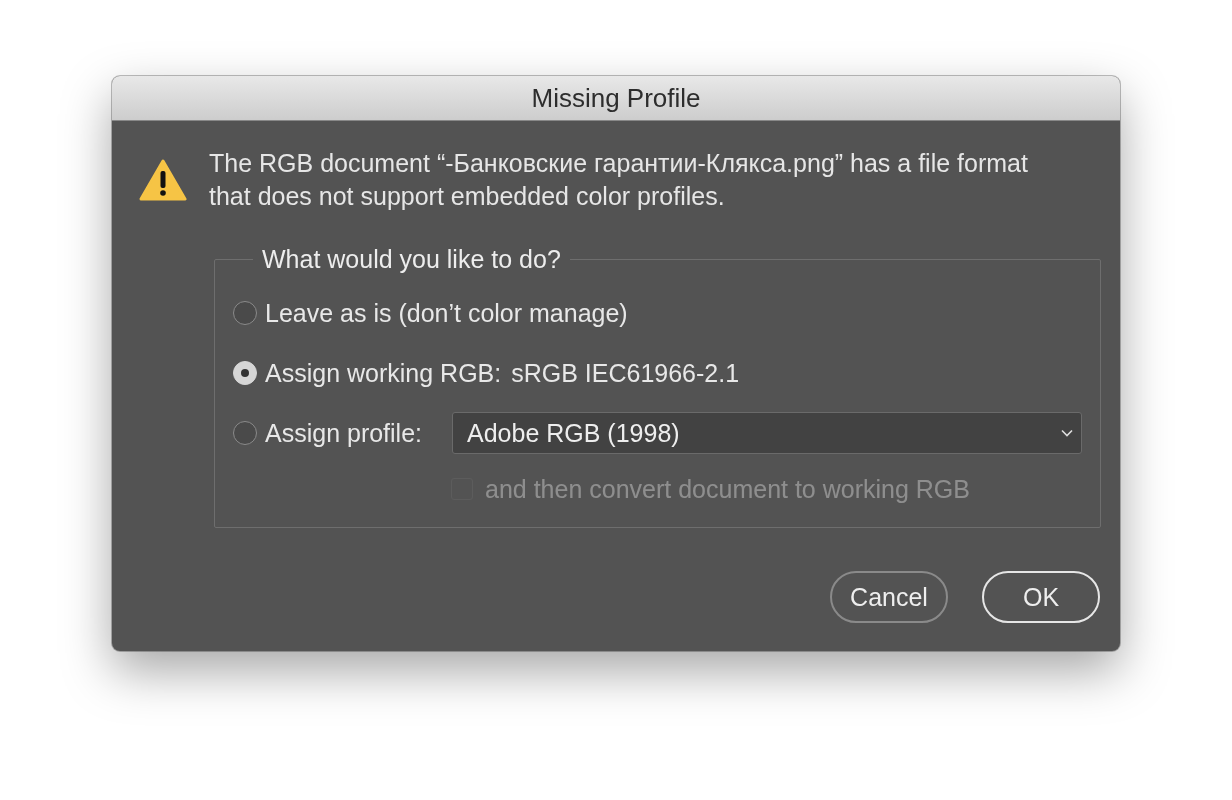 This screenshot has height=800, width=1232. Describe the element at coordinates (446, 313) in the screenshot. I see `option-label: Leave as is (don’t color manage)` at that location.